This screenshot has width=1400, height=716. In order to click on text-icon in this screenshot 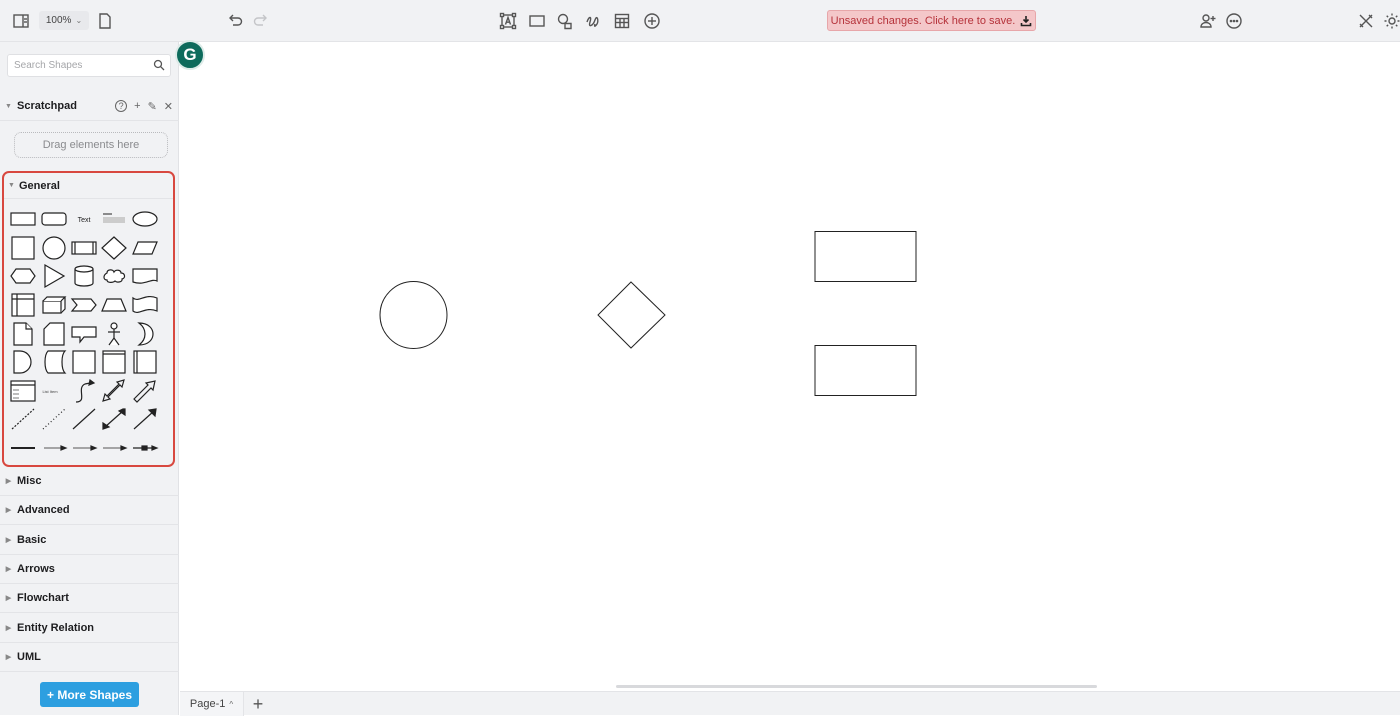, I will do `click(508, 21)`.